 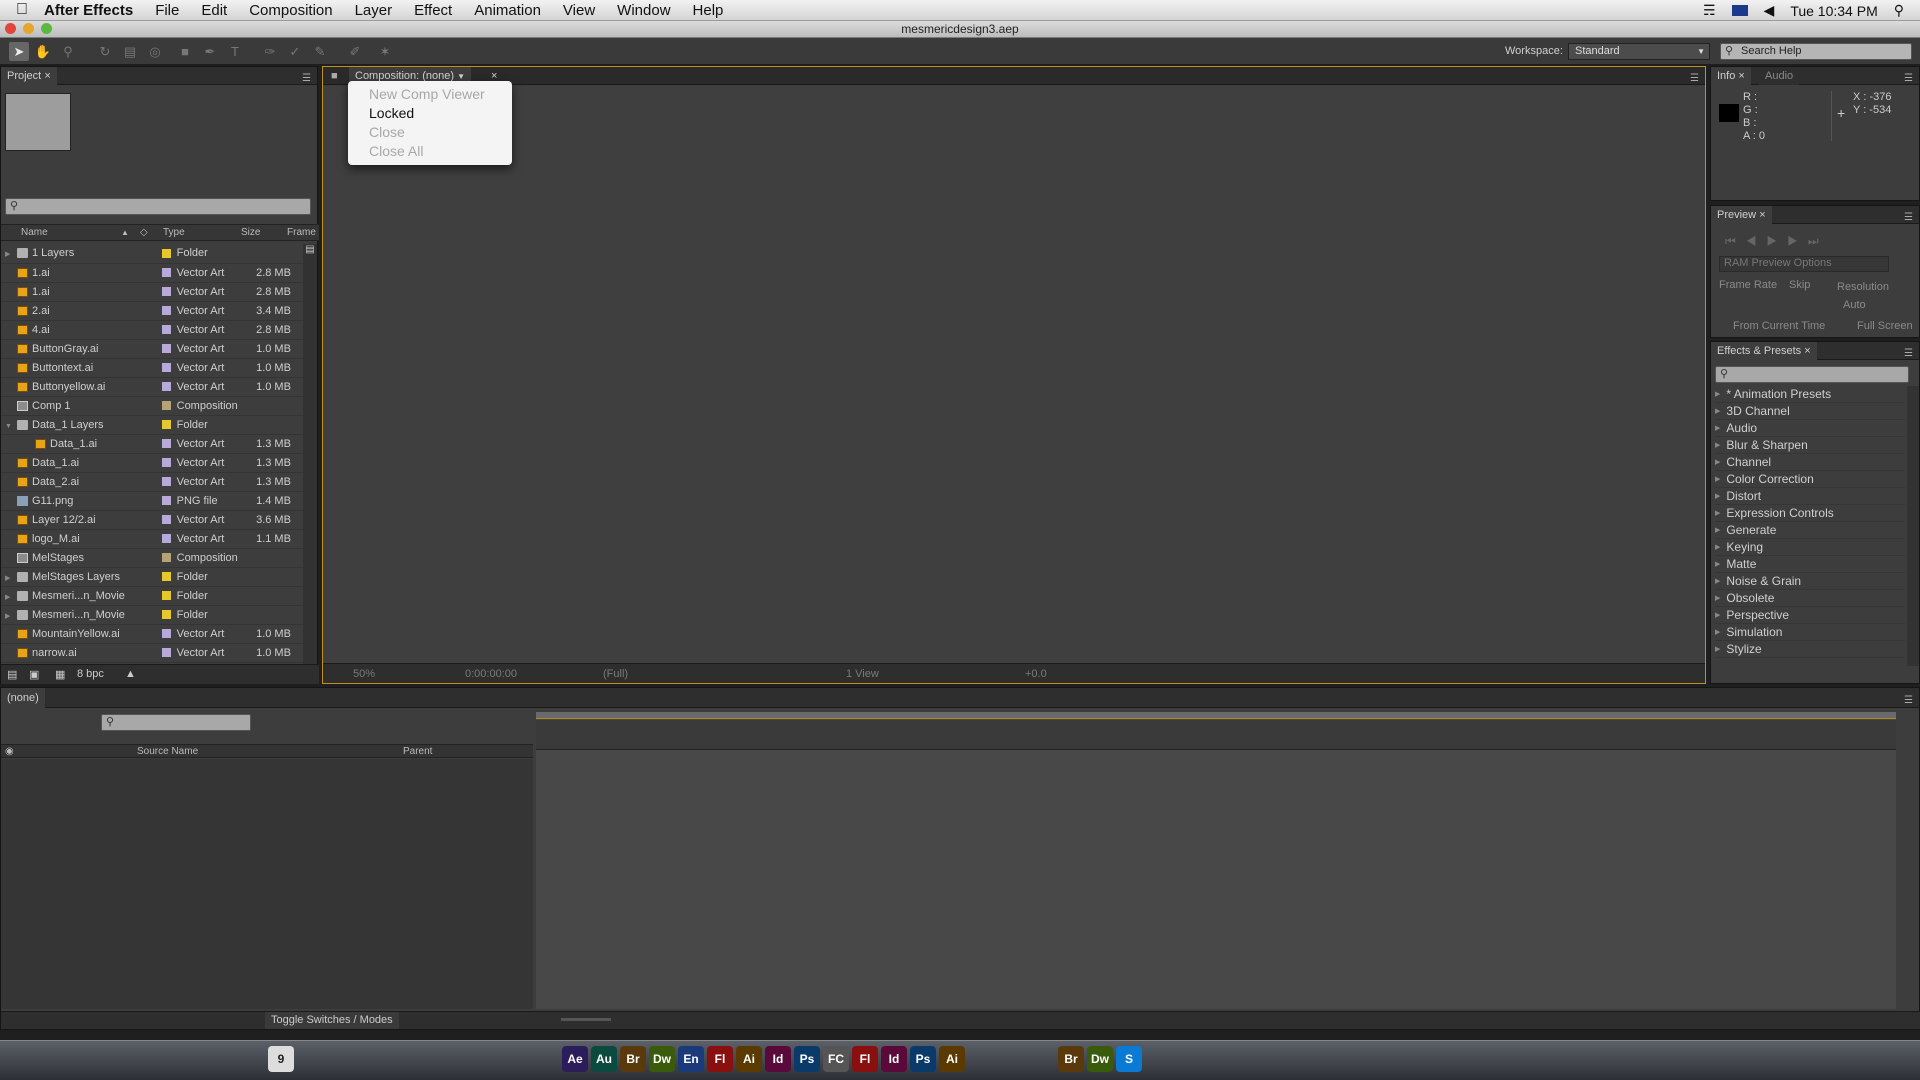 I want to click on menu-item-locked: Locked, so click(x=430, y=113).